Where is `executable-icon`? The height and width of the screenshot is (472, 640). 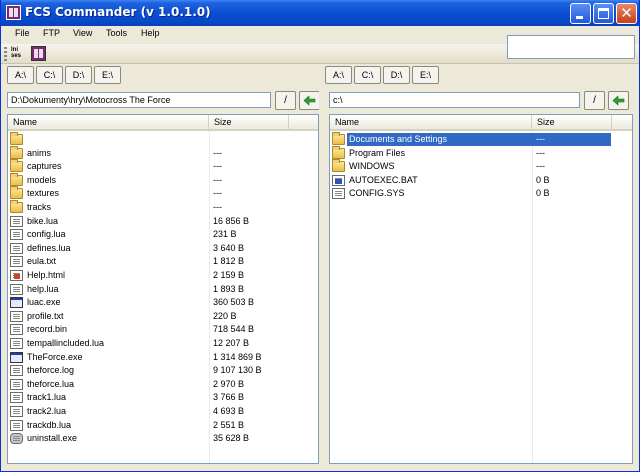
executable-icon is located at coordinates (16, 303).